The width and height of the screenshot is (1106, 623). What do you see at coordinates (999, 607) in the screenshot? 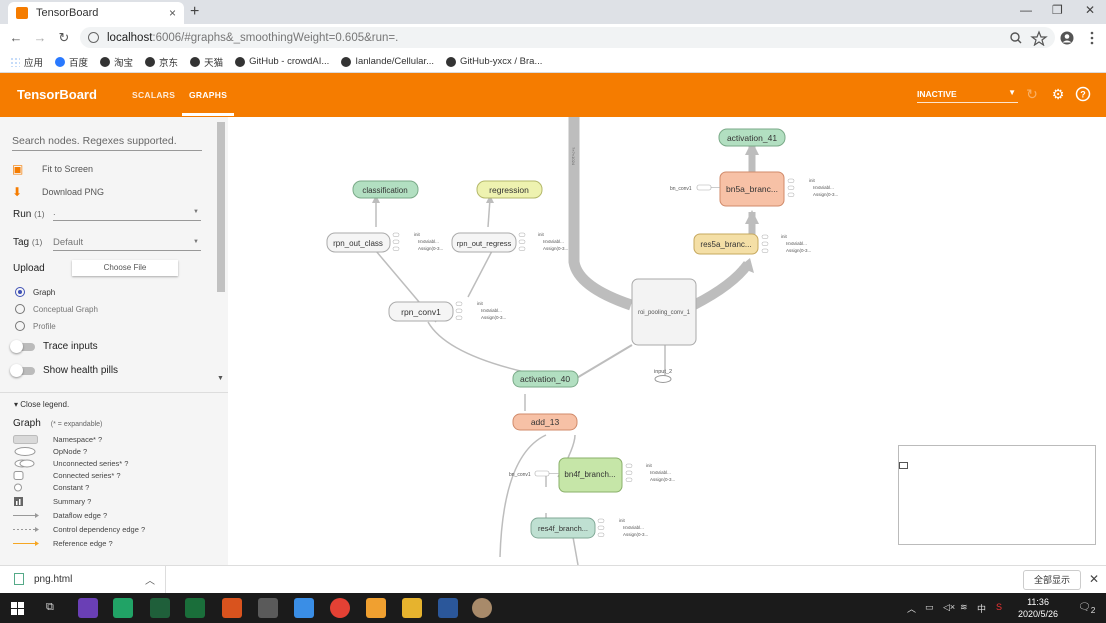
I see `sogou-icon: S` at bounding box center [999, 607].